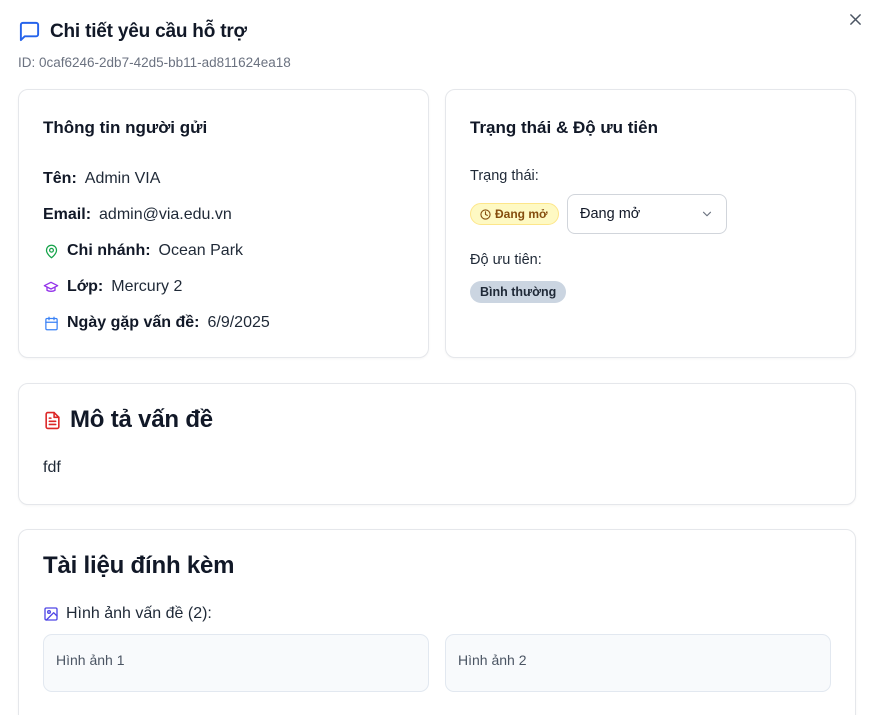 The width and height of the screenshot is (880, 715). What do you see at coordinates (85, 286) in the screenshot?
I see `class-label: Lớp:` at bounding box center [85, 286].